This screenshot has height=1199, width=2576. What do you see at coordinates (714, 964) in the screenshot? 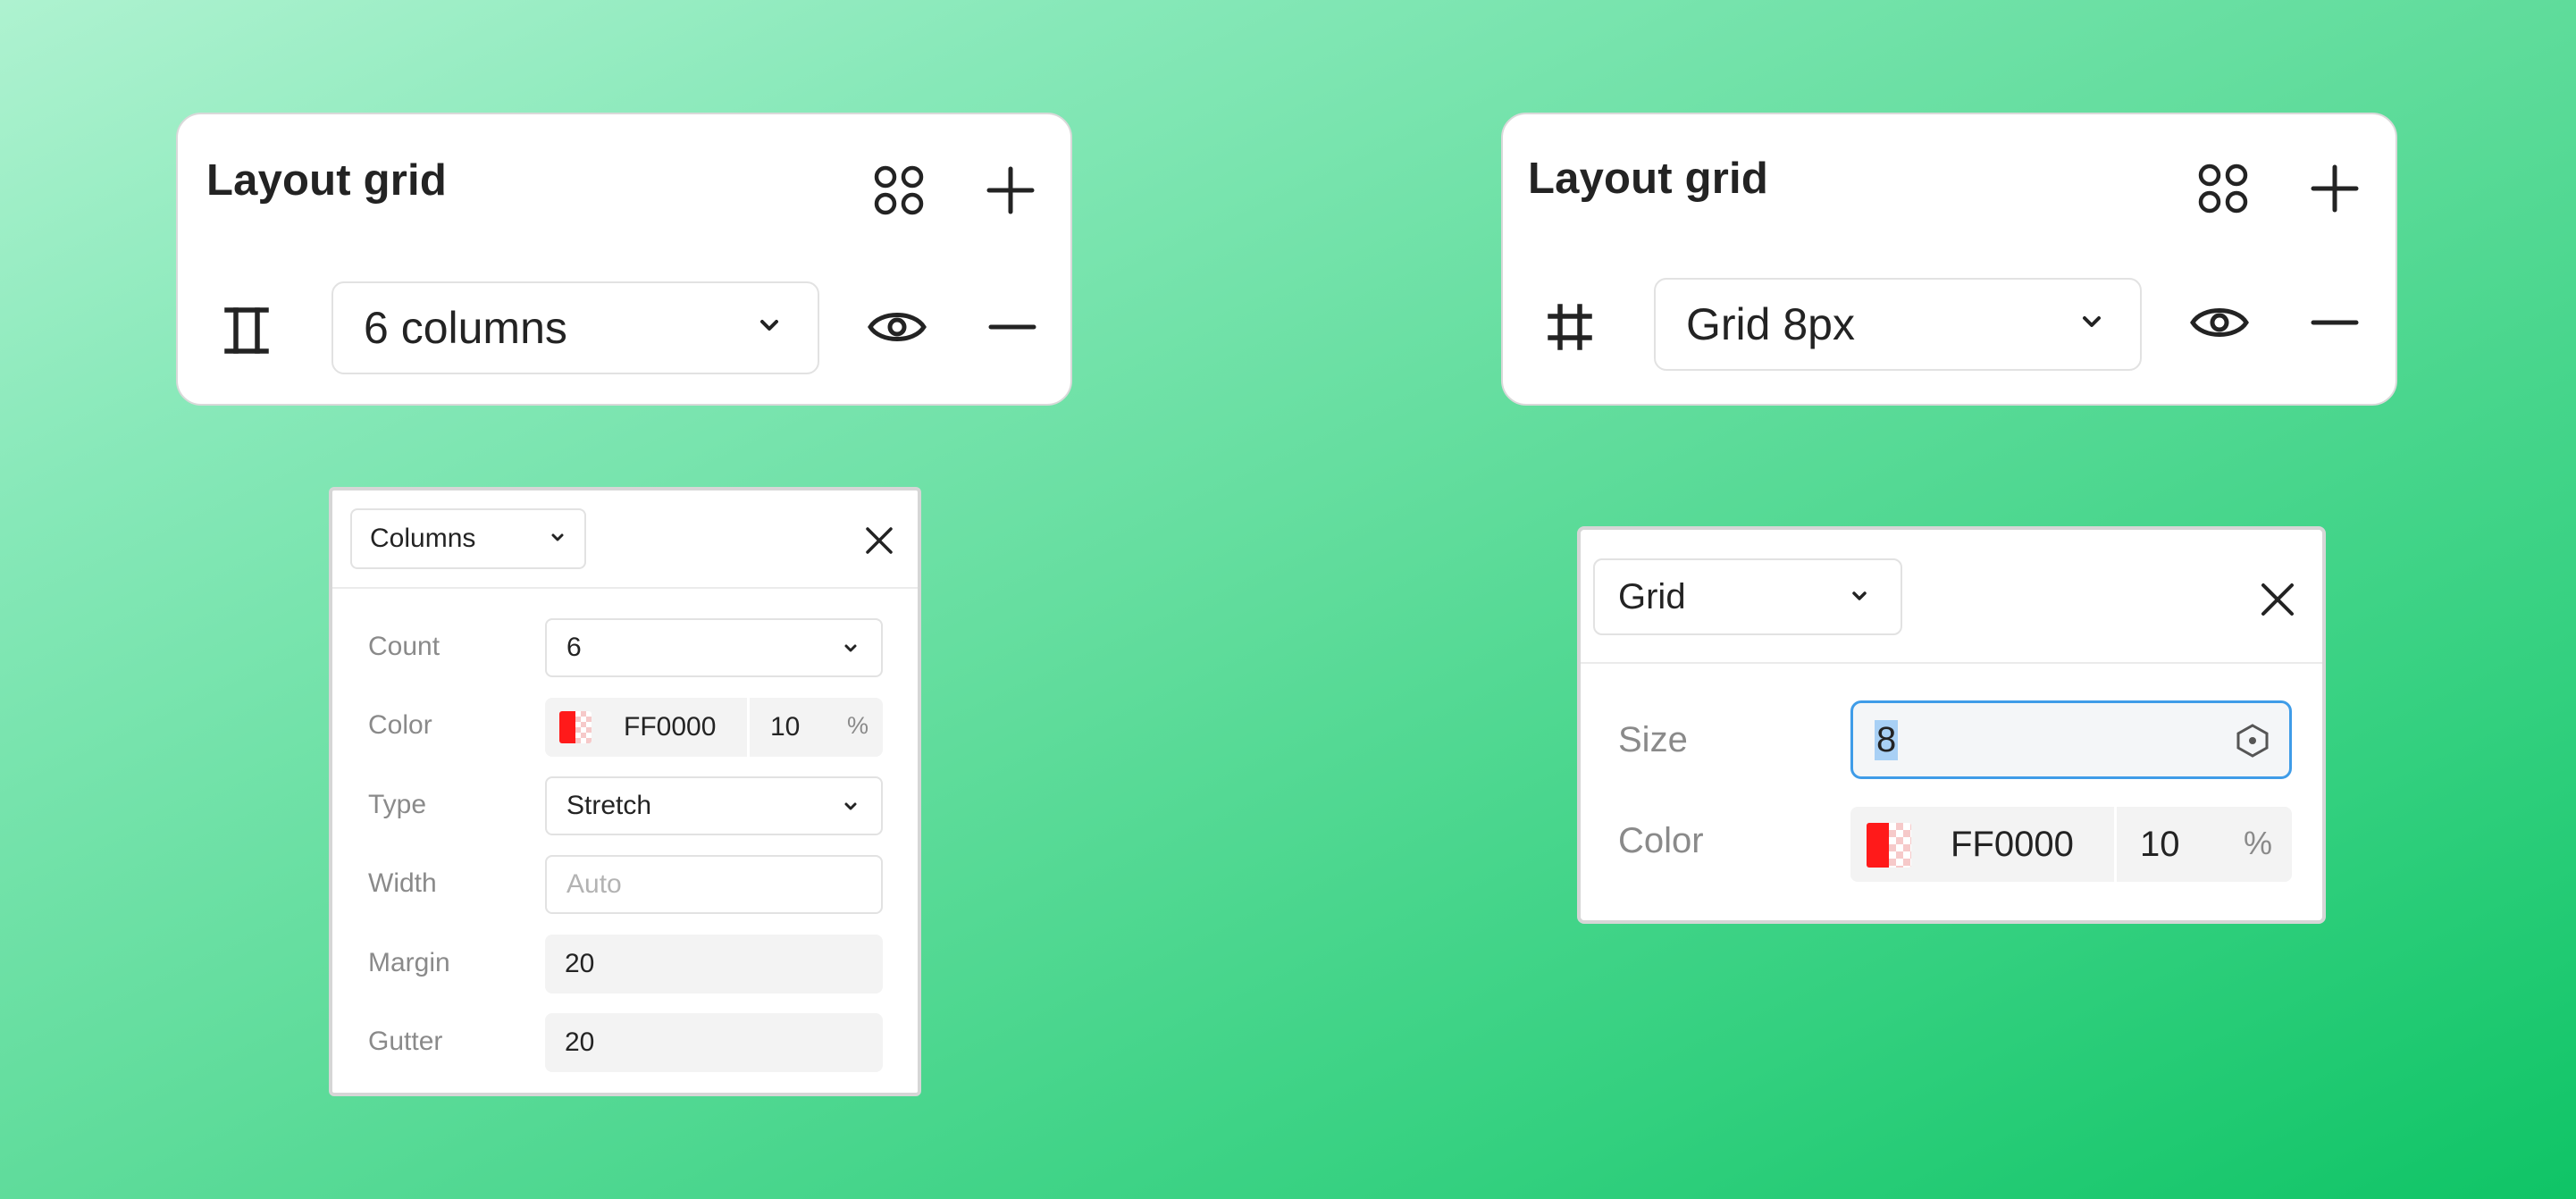
I see `margin-input: 20` at bounding box center [714, 964].